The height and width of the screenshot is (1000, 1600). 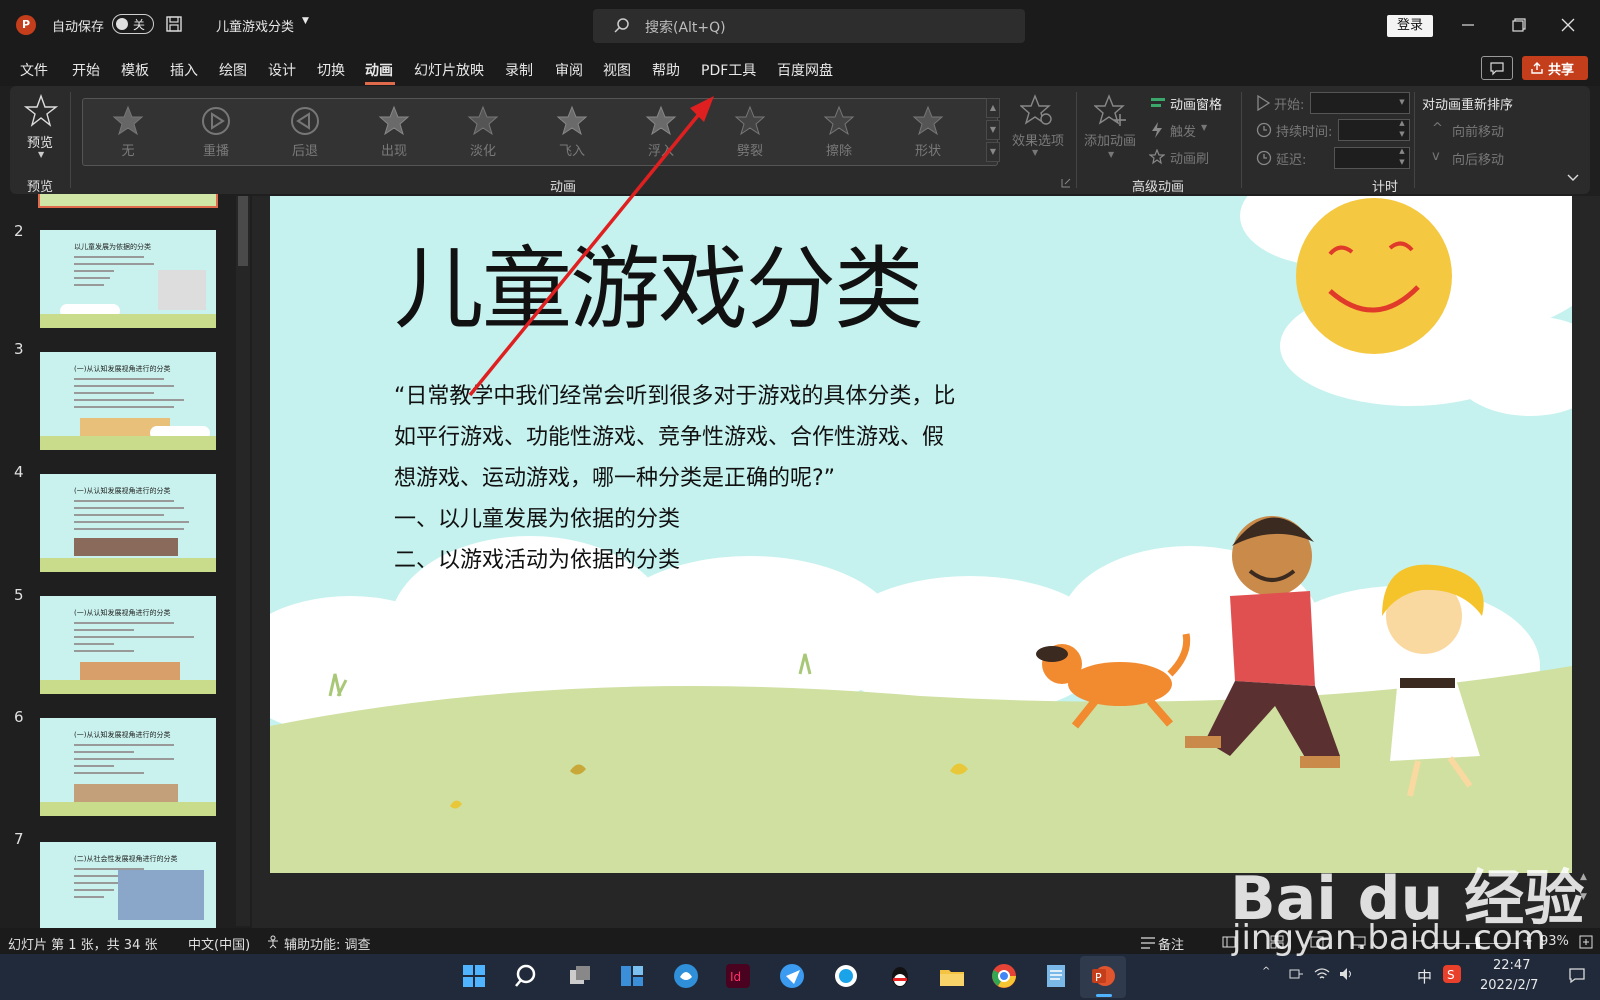 I want to click on animation-replay: 重播, so click(x=216, y=131).